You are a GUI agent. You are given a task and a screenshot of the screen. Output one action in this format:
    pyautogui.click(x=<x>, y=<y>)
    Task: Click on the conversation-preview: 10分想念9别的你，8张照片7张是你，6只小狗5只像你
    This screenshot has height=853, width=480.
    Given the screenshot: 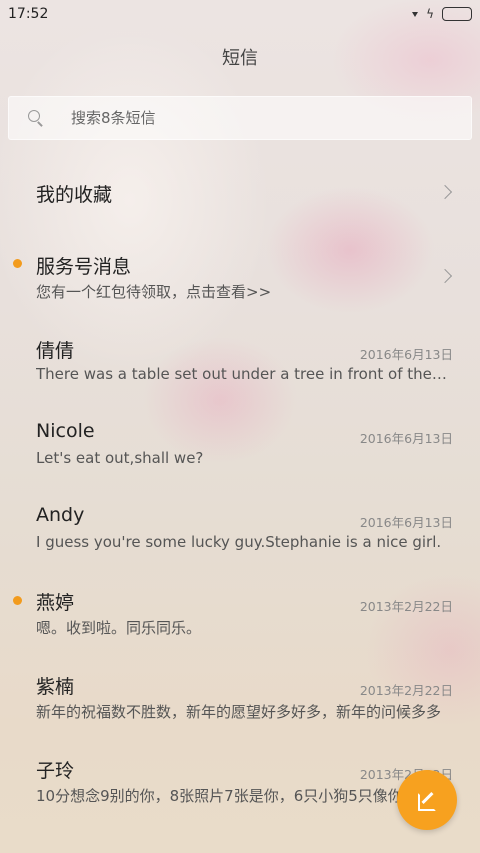 What is the action you would take?
    pyautogui.click(x=219, y=796)
    